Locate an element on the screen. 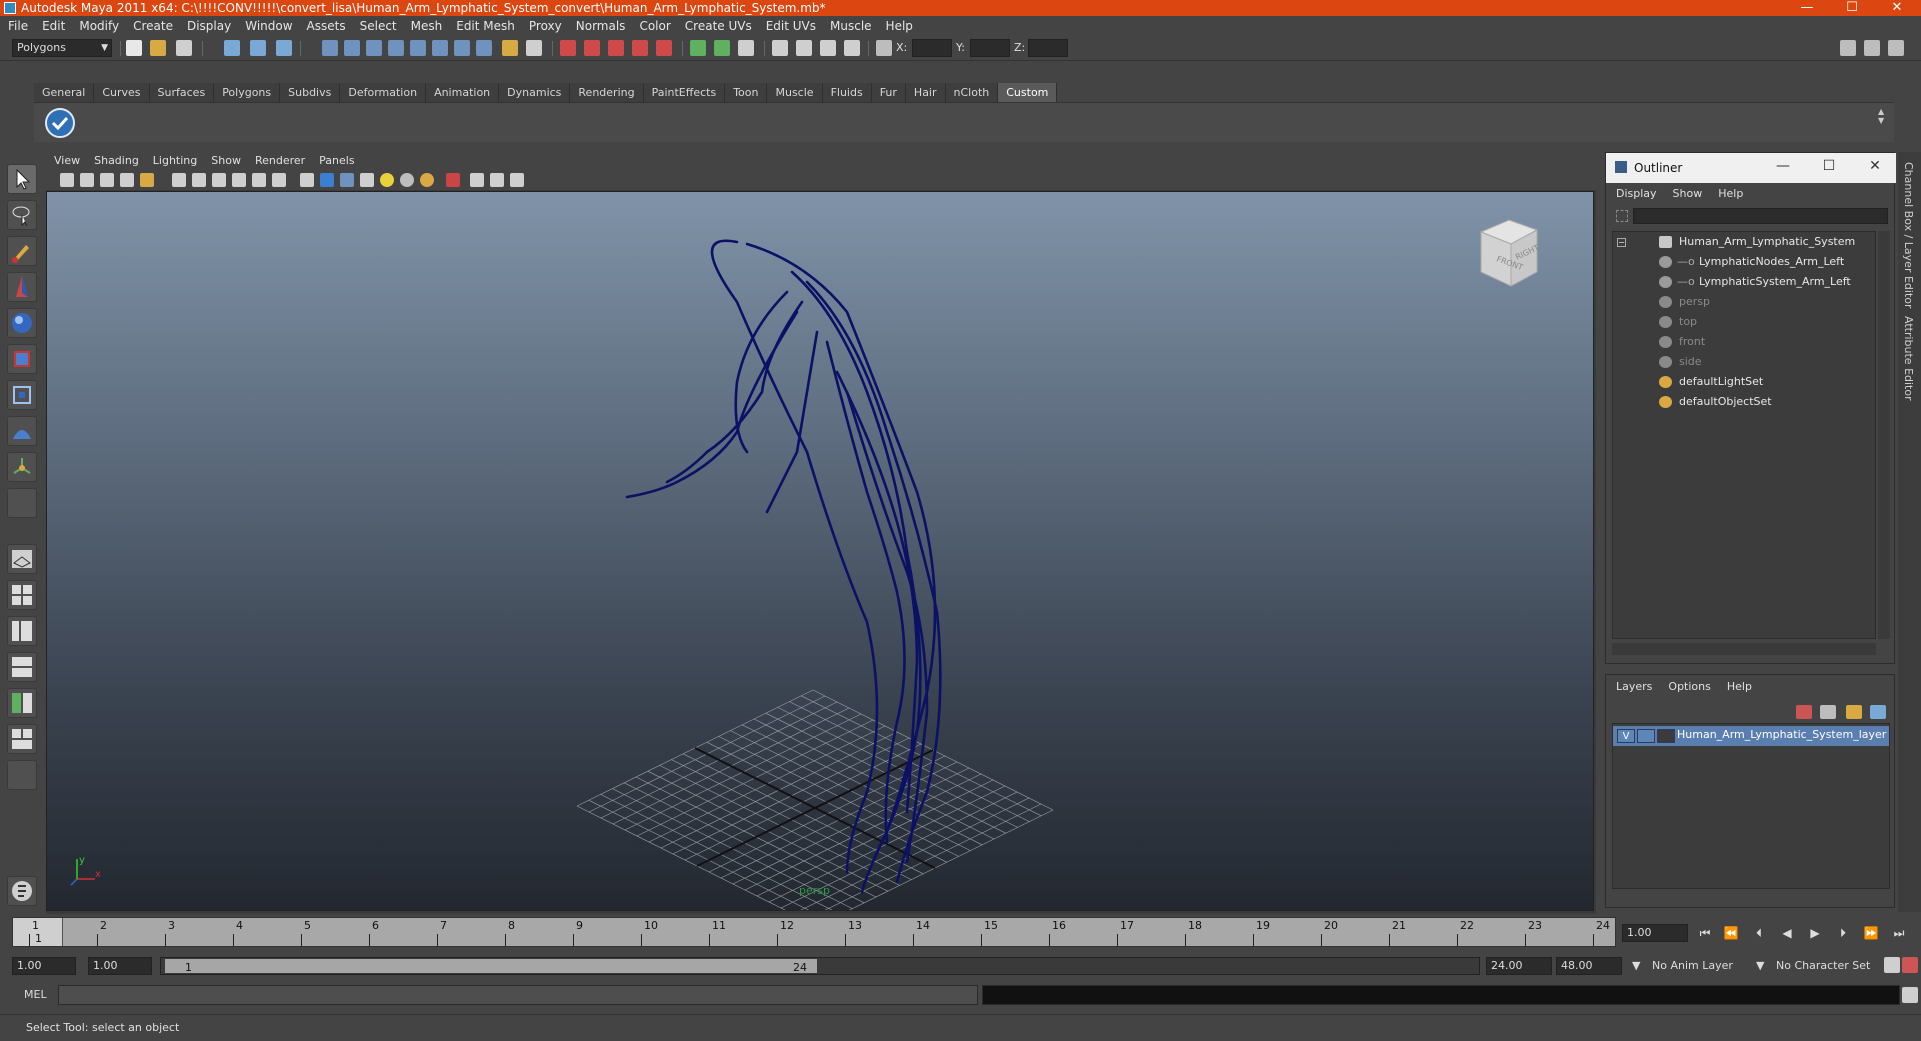 This screenshot has height=1041, width=1921. lock-selection-icon is located at coordinates (510, 48).